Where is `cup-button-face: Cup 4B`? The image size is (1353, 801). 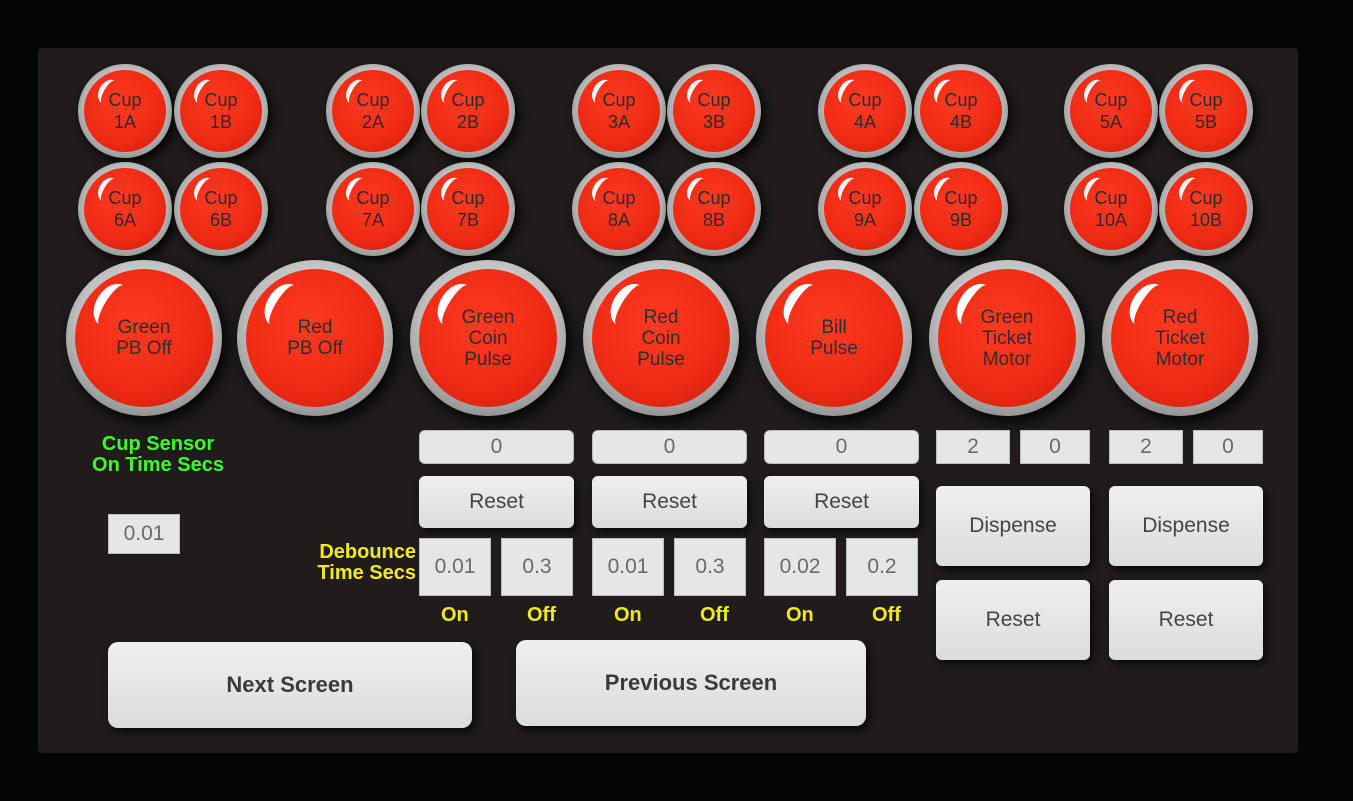
cup-button-face: Cup 4B is located at coordinates (961, 111).